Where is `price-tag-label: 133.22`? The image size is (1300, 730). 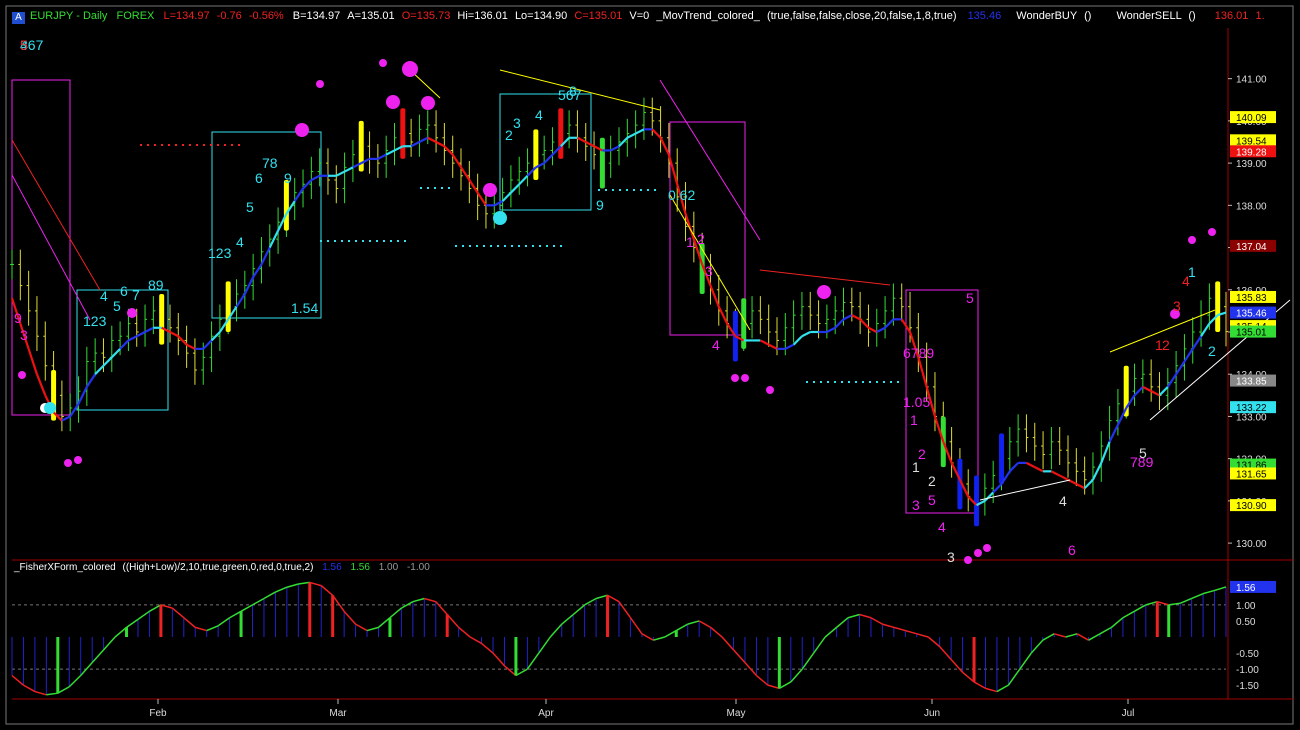 price-tag-label: 133.22 is located at coordinates (1251, 408).